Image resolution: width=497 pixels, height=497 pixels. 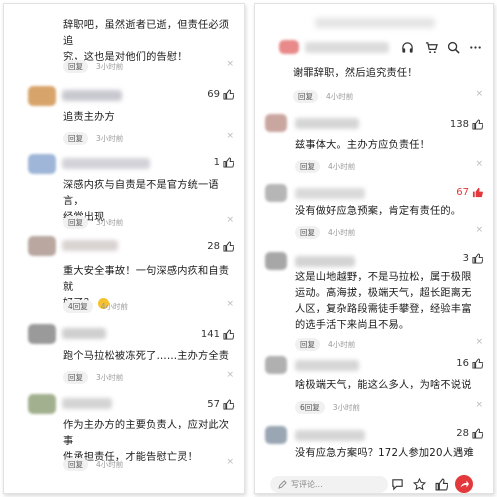 What do you see at coordinates (355, 73) in the screenshot?
I see `comment-text: 谢罪辞职，然后追究责任！` at bounding box center [355, 73].